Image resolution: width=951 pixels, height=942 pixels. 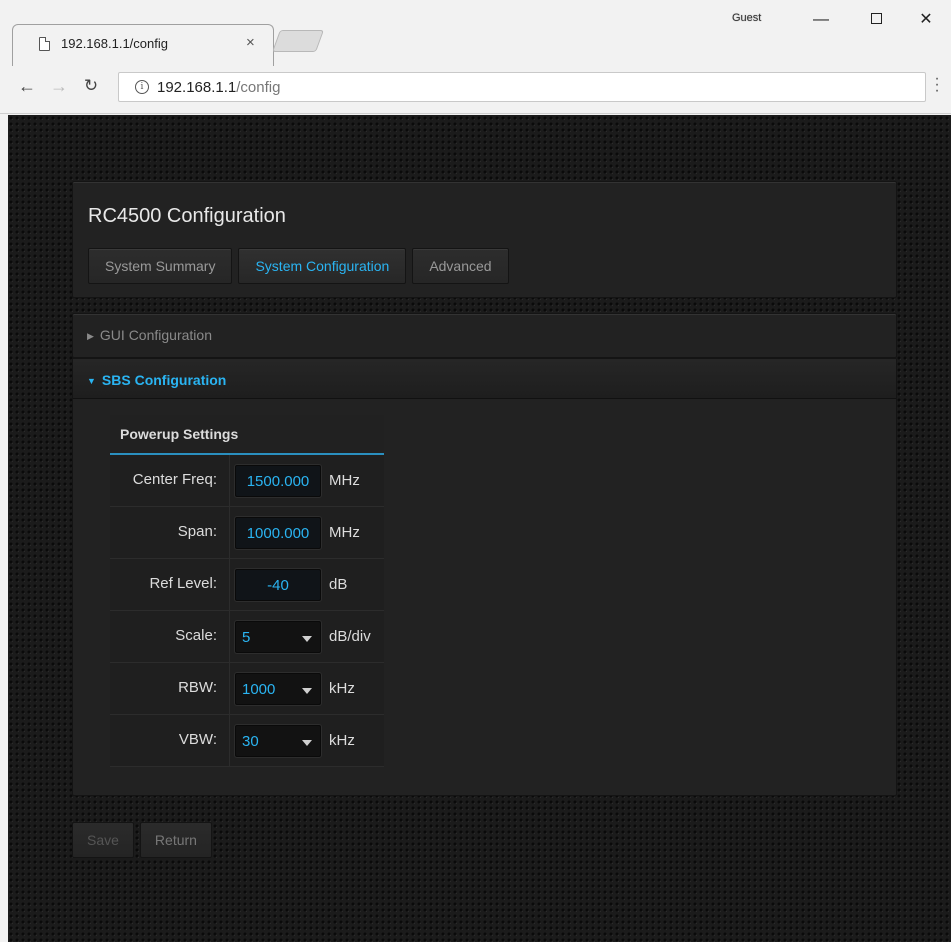 What do you see at coordinates (170, 740) in the screenshot?
I see `setting-label: VBW:` at bounding box center [170, 740].